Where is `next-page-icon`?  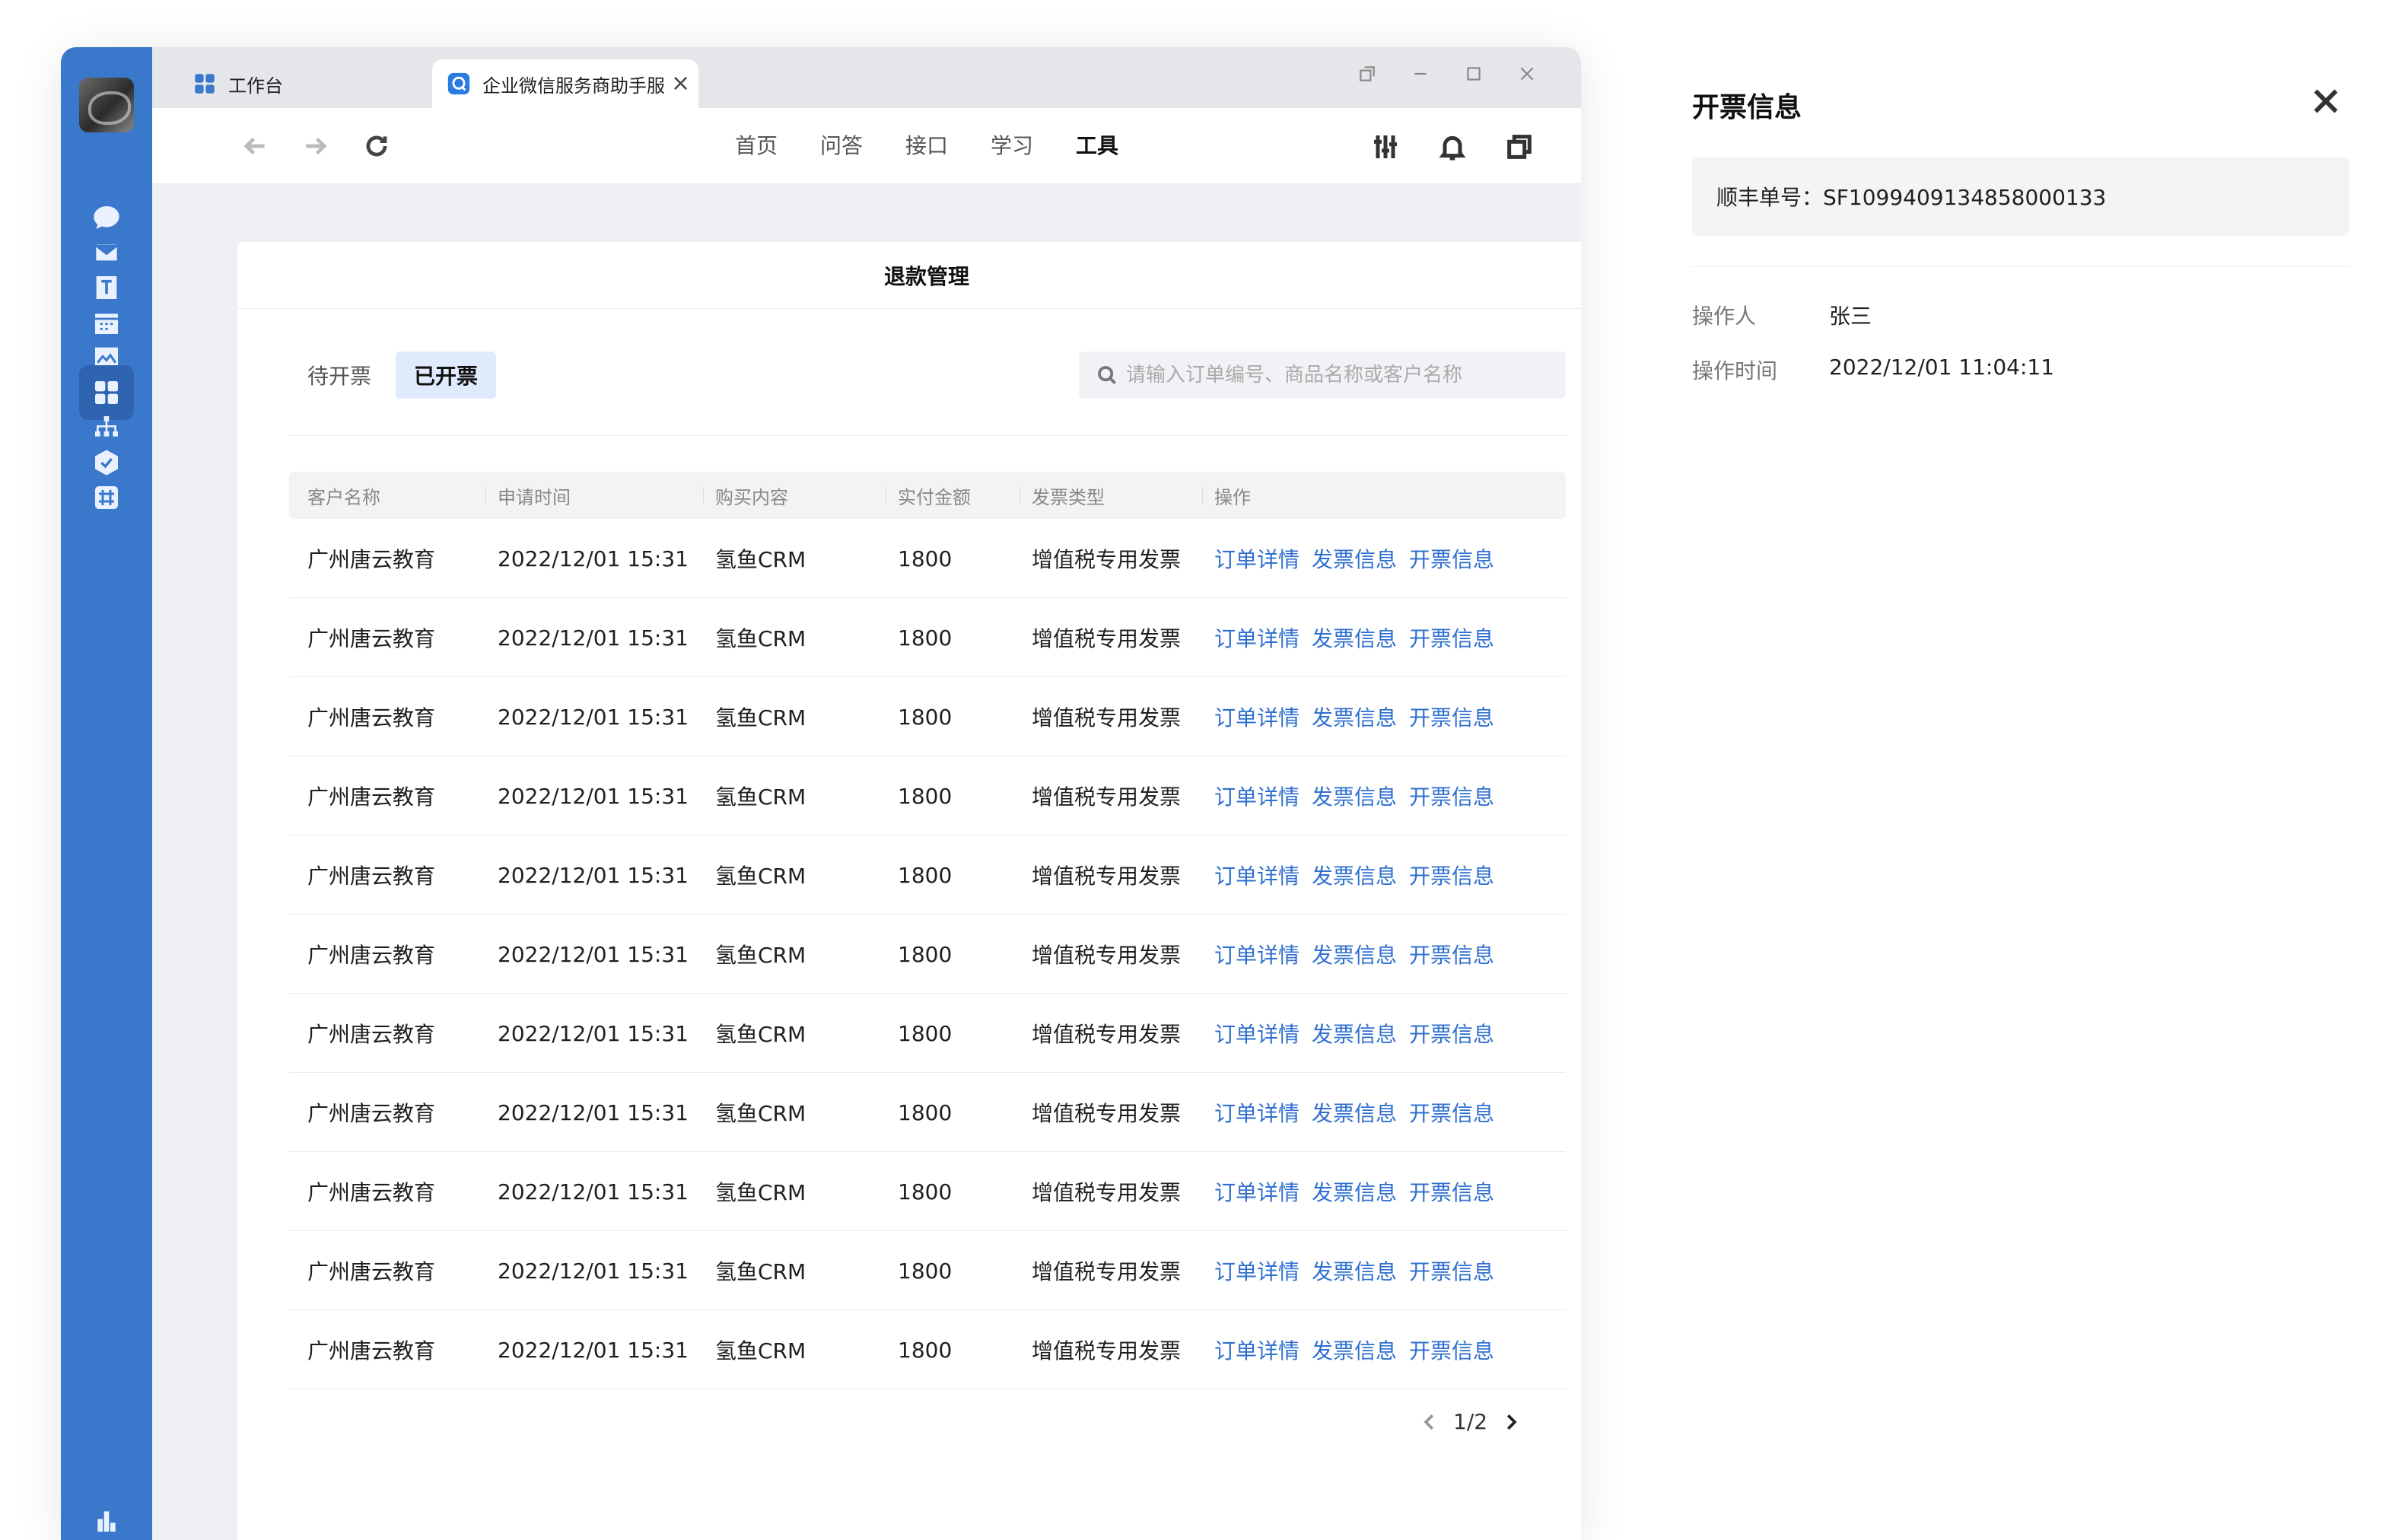
next-page-icon is located at coordinates (1511, 1422).